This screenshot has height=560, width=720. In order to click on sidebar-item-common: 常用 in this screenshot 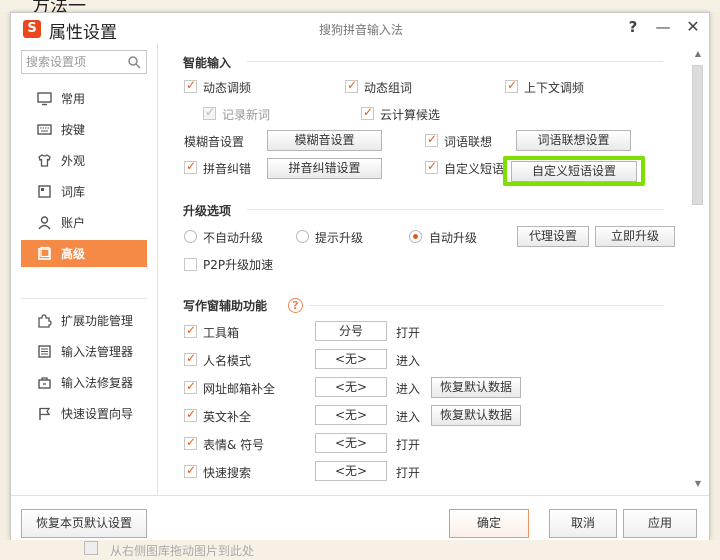, I will do `click(84, 98)`.